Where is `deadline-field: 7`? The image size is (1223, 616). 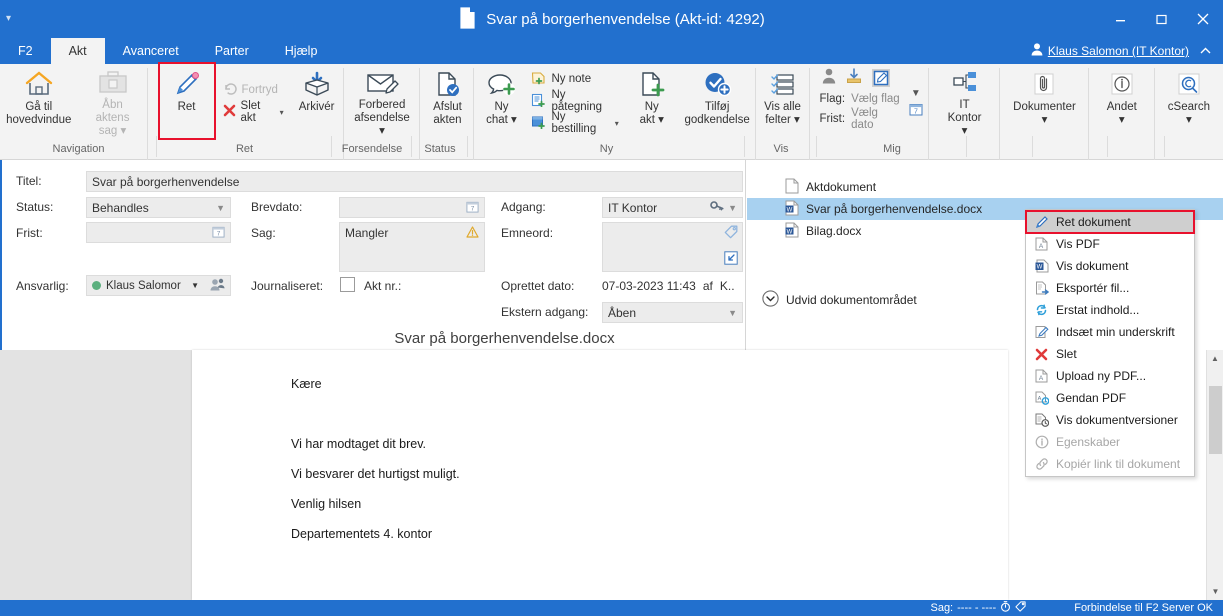
deadline-field: 7 is located at coordinates (158, 232).